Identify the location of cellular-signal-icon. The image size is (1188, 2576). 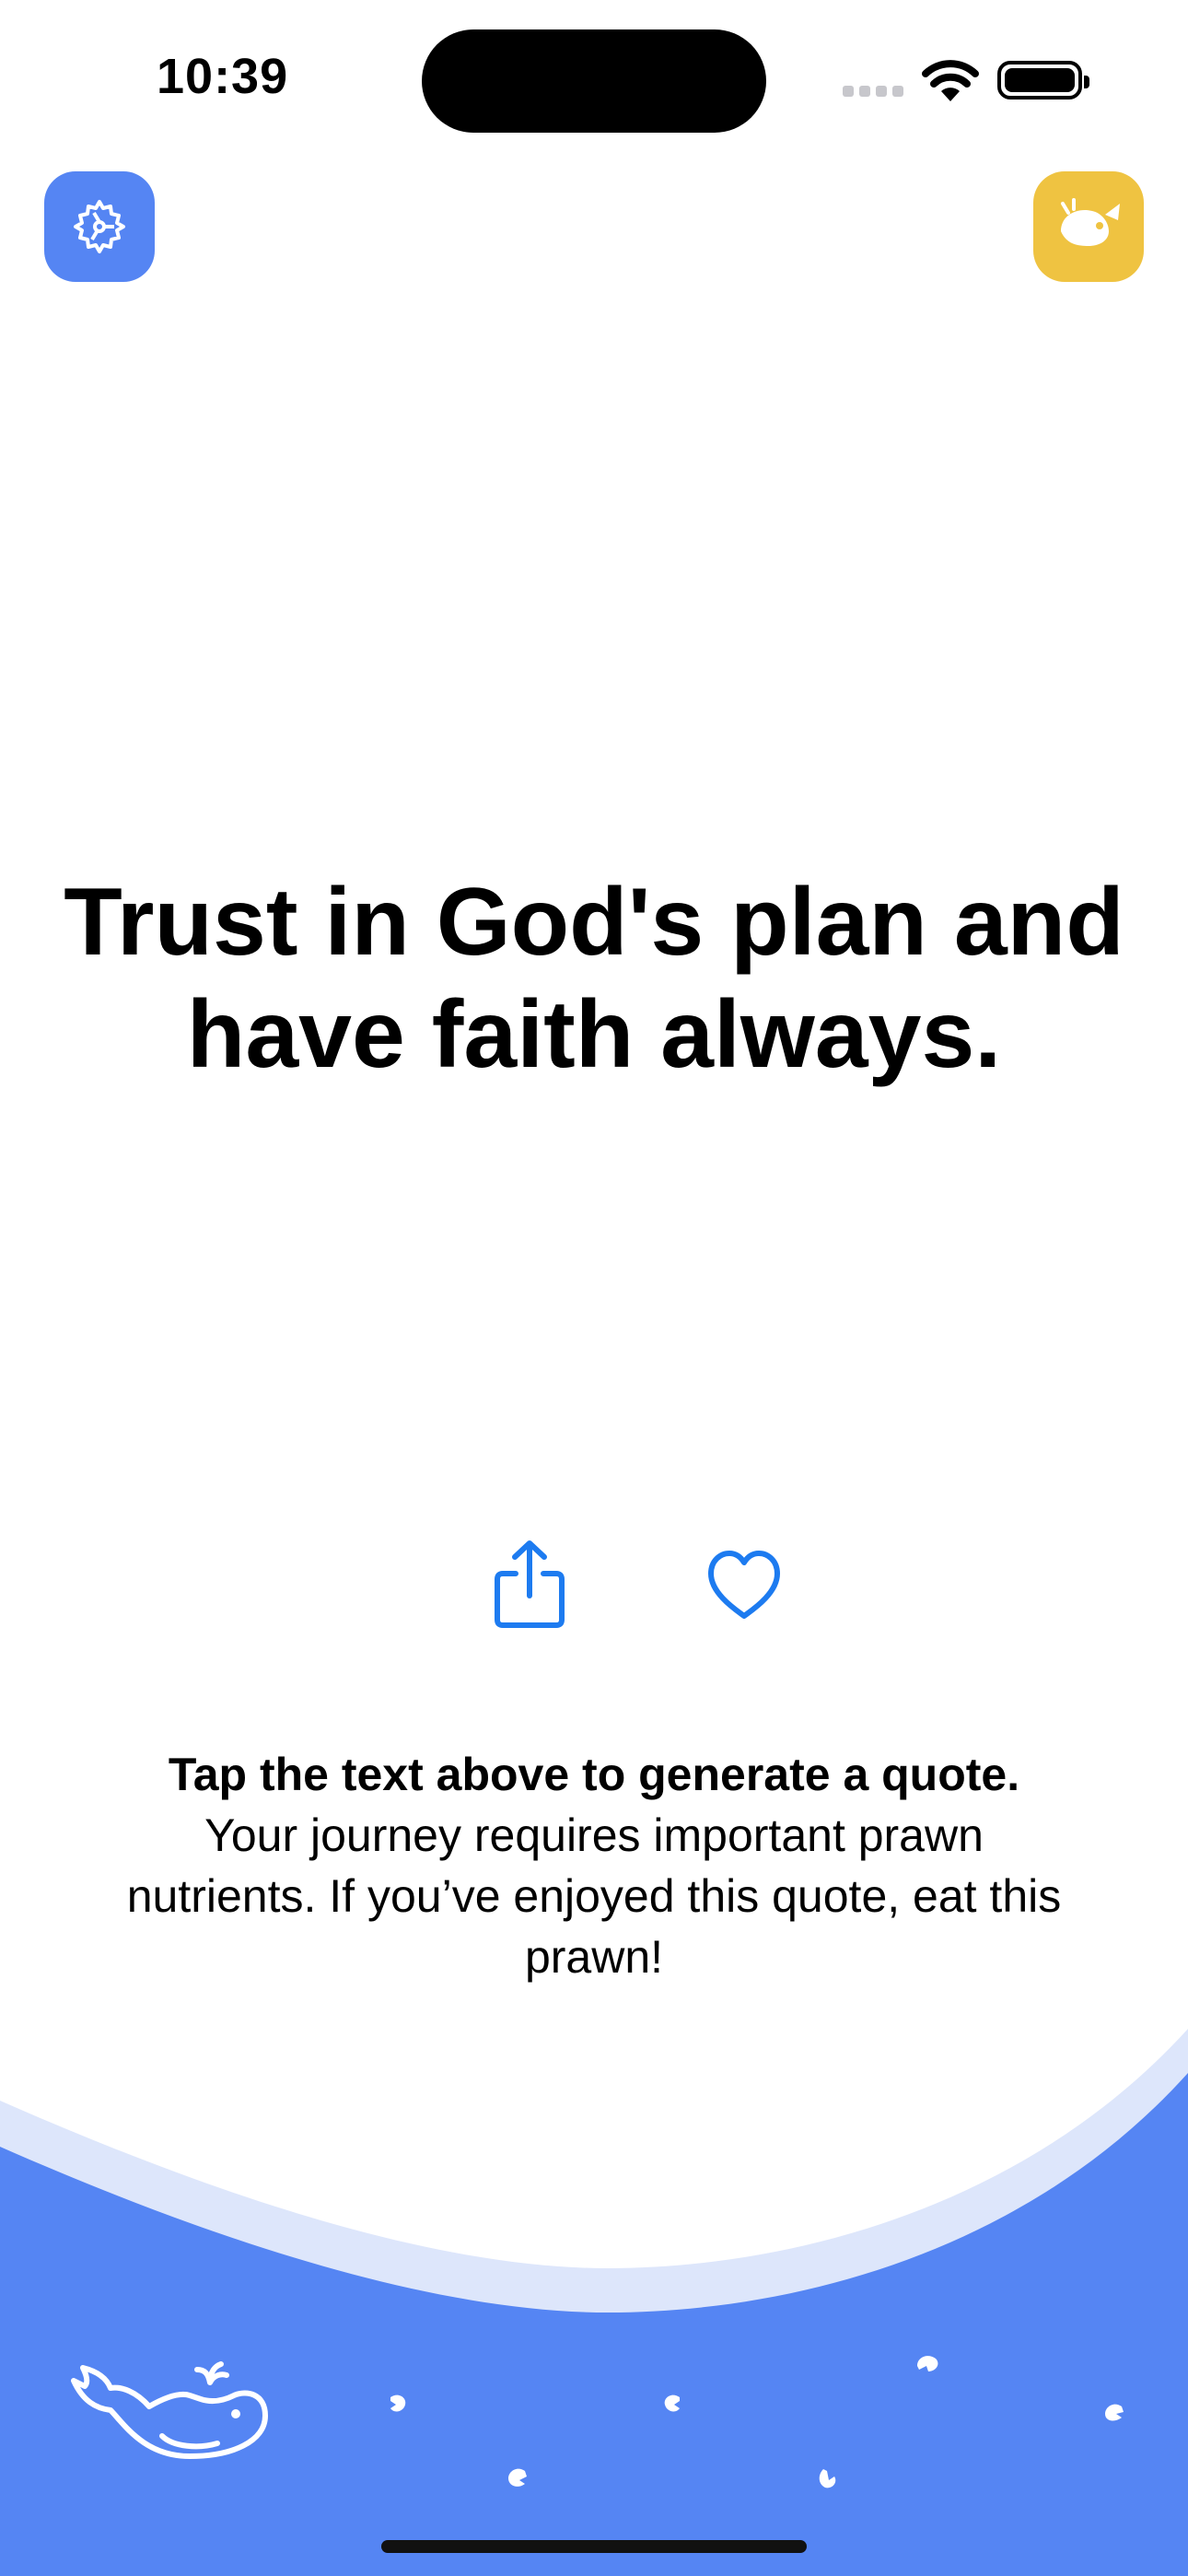
(873, 91).